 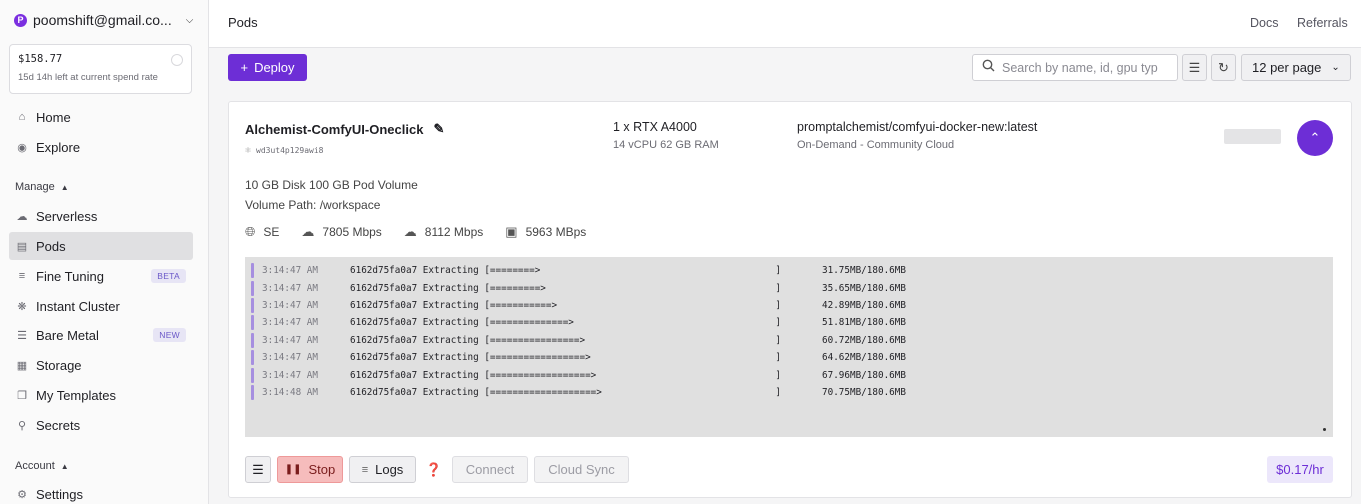 I want to click on volume-path: Volume Path: /workspace, so click(x=313, y=205).